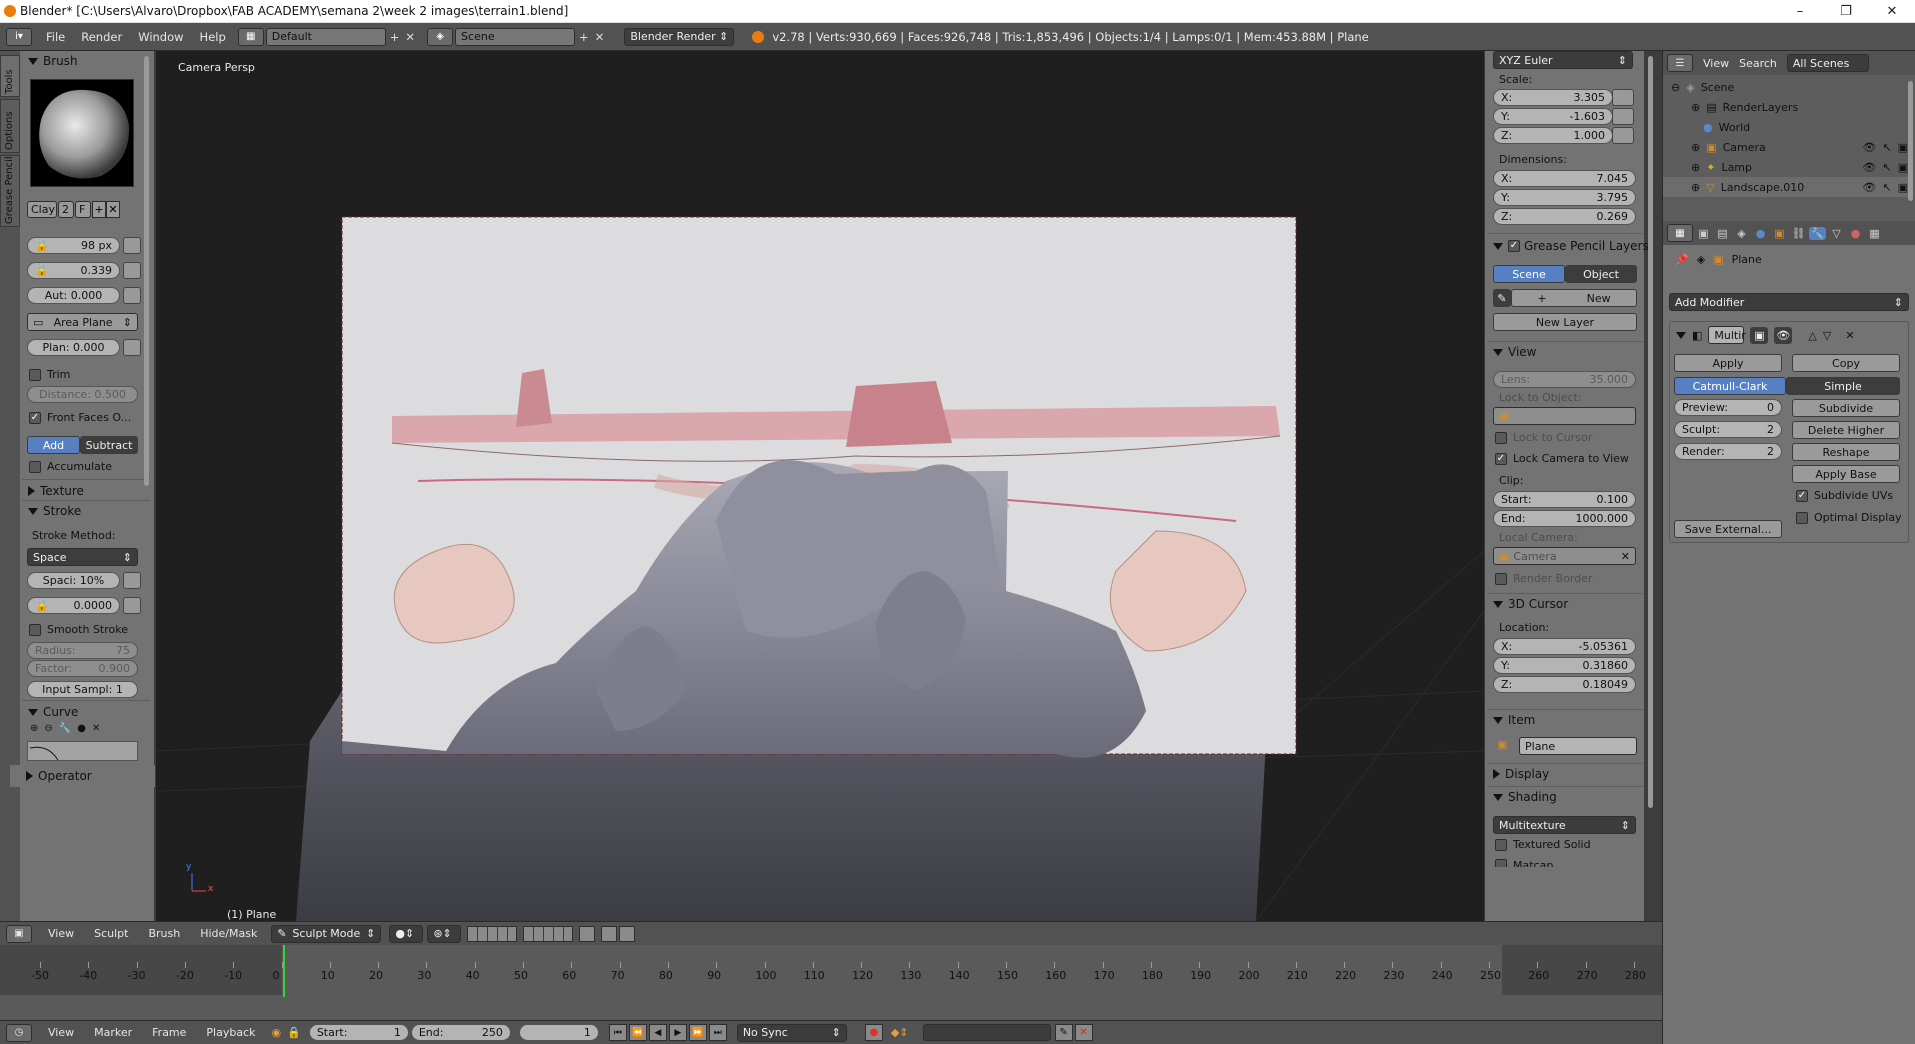 This screenshot has width=1915, height=1044. Describe the element at coordinates (1827, 63) in the screenshot. I see `outliner-filter-select: All Scenes` at that location.